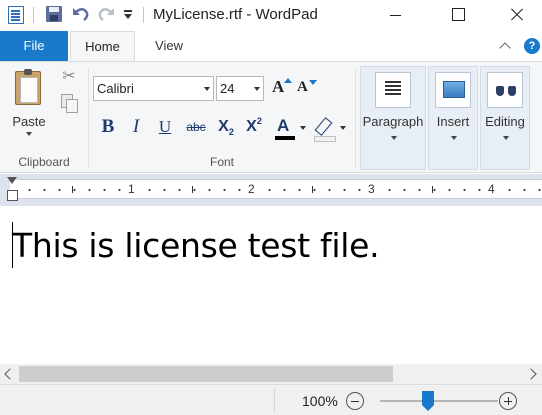  Describe the element at coordinates (108, 127) in the screenshot. I see `bold-button: B` at that location.